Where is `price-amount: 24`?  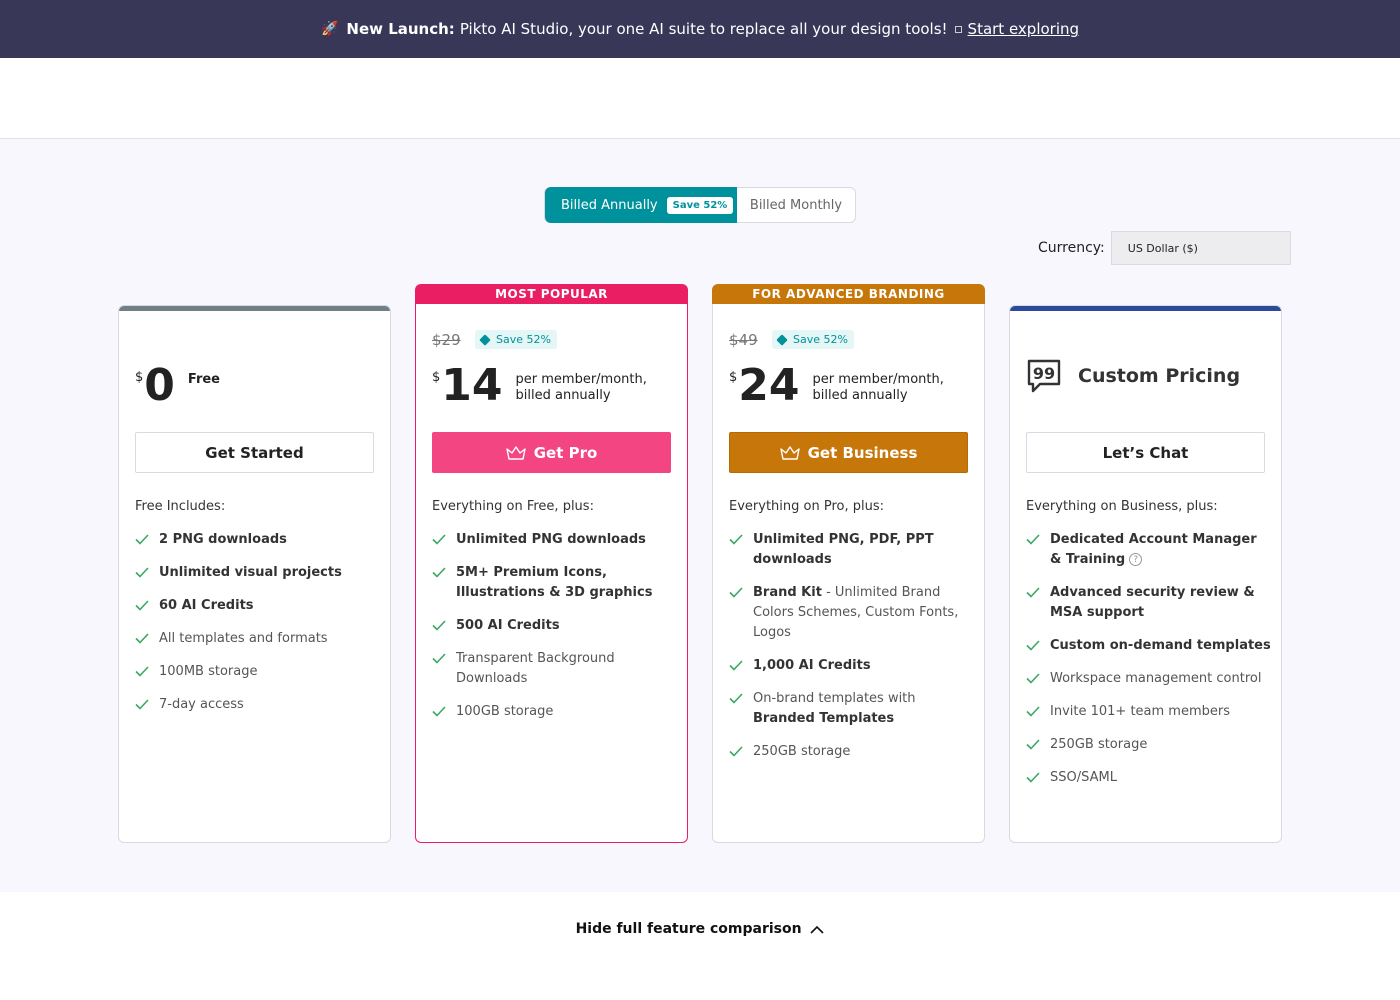 price-amount: 24 is located at coordinates (769, 385).